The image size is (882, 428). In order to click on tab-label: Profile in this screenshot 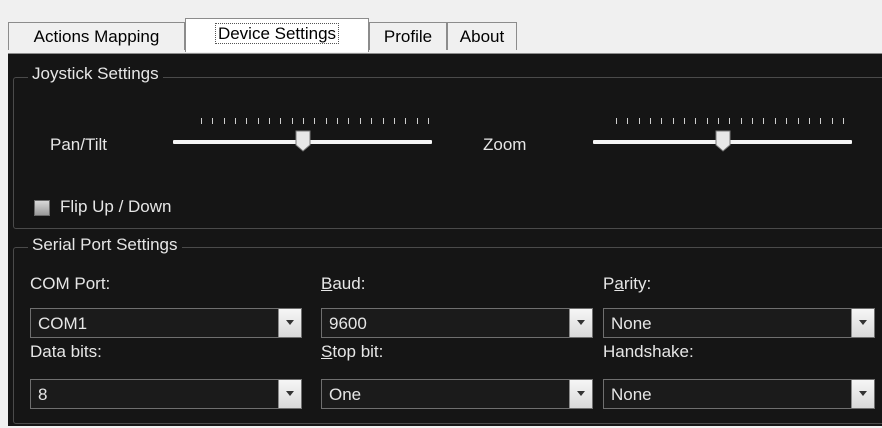, I will do `click(408, 36)`.